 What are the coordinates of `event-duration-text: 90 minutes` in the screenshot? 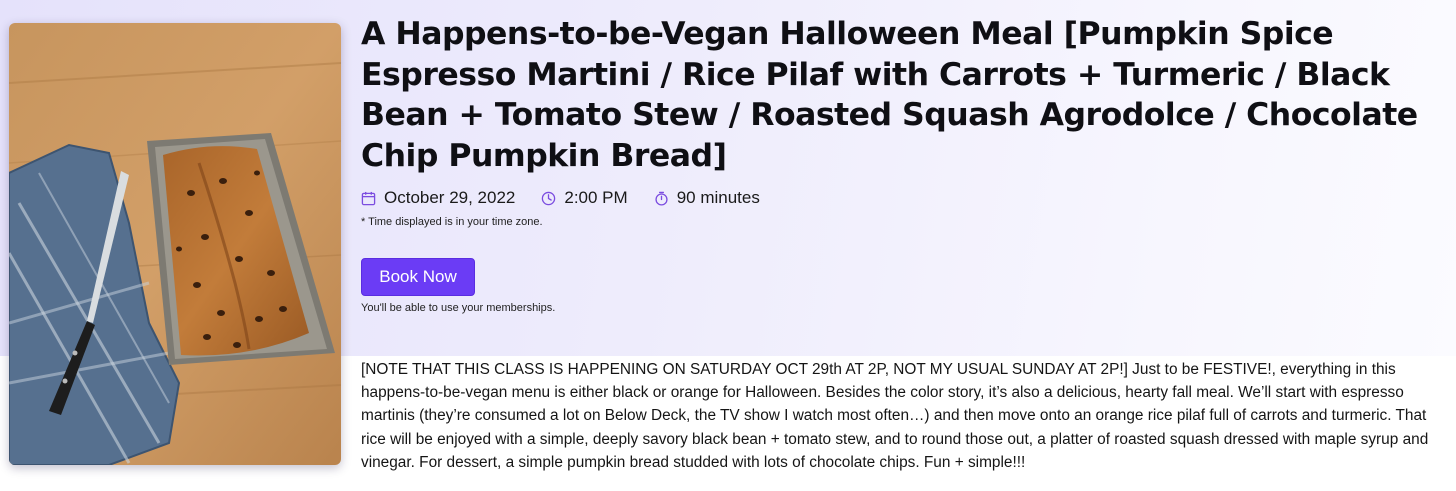 It's located at (718, 197).